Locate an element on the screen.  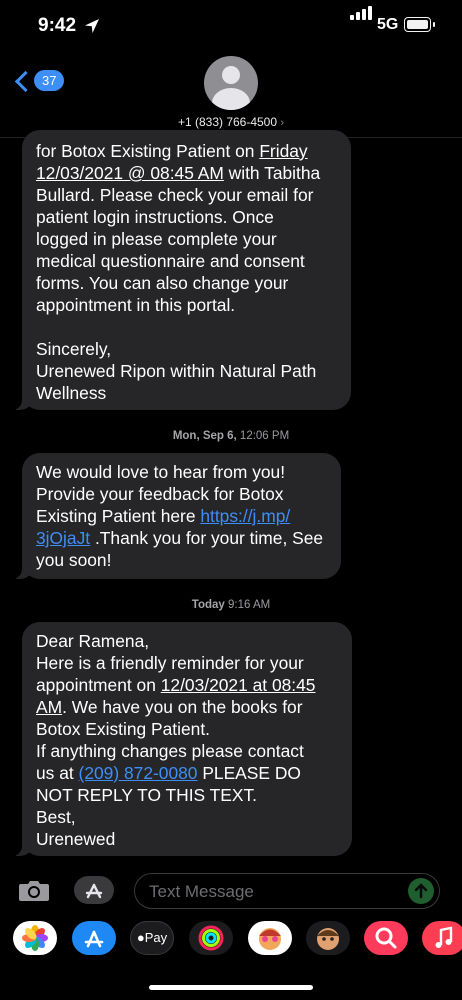
date-link: 12/03/2021 @ 08:45 AM is located at coordinates (130, 173).